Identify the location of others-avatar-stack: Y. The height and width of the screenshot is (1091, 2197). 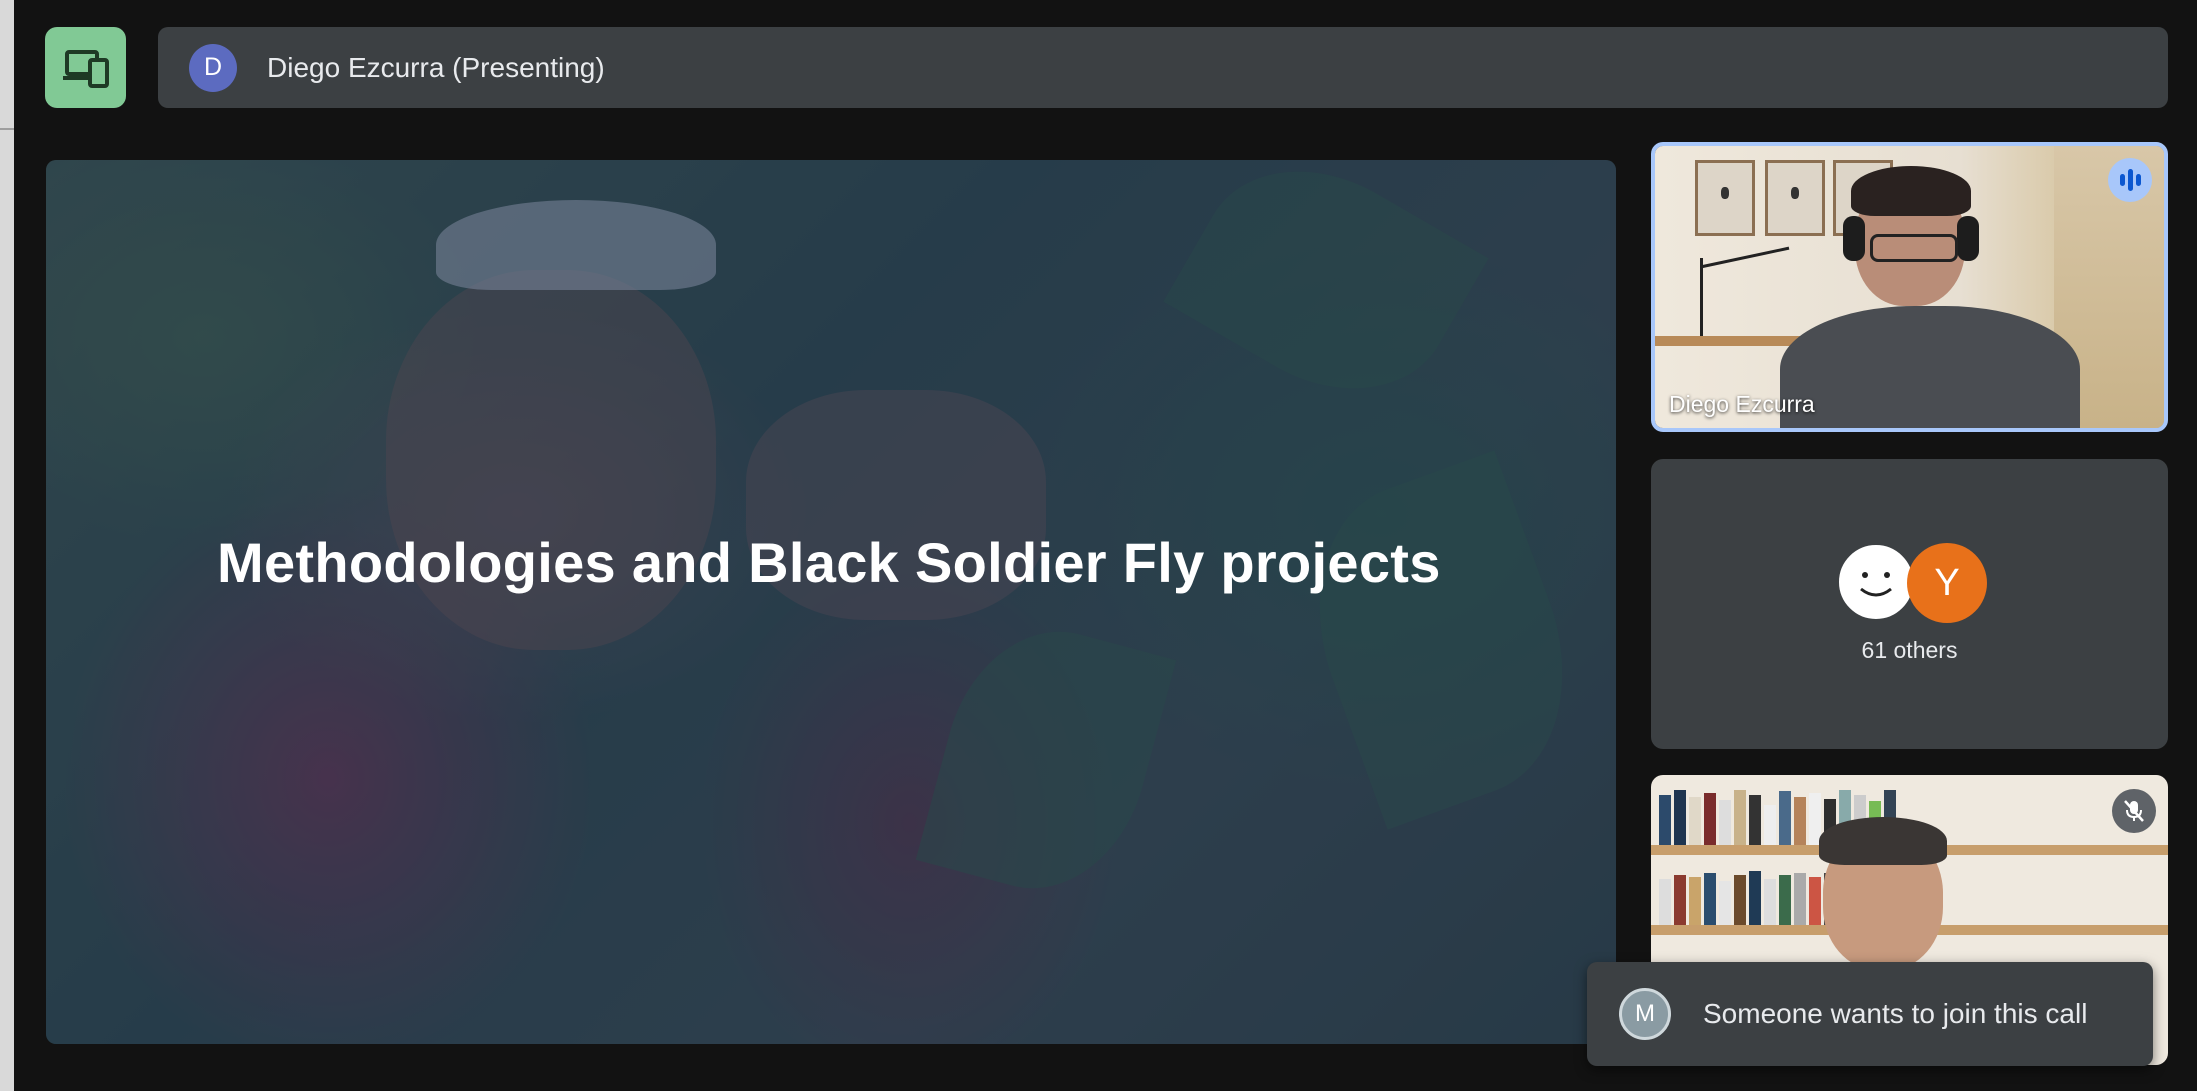
(1914, 583).